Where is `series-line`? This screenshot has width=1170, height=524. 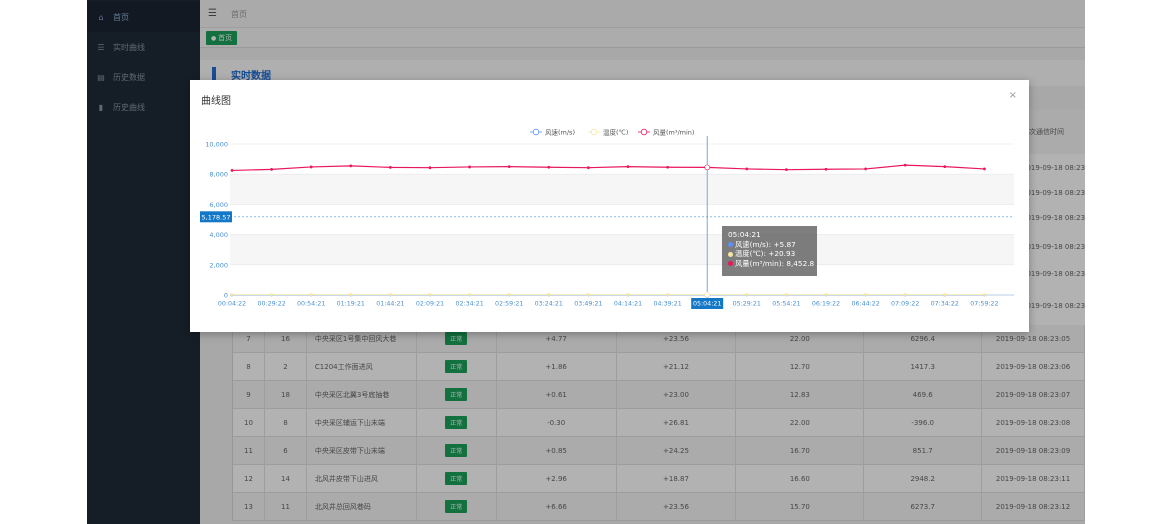
series-line is located at coordinates (608, 168).